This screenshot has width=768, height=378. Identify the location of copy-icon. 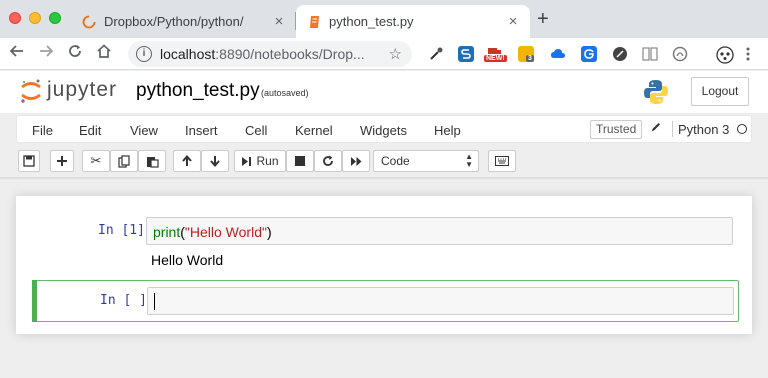
(123, 161).